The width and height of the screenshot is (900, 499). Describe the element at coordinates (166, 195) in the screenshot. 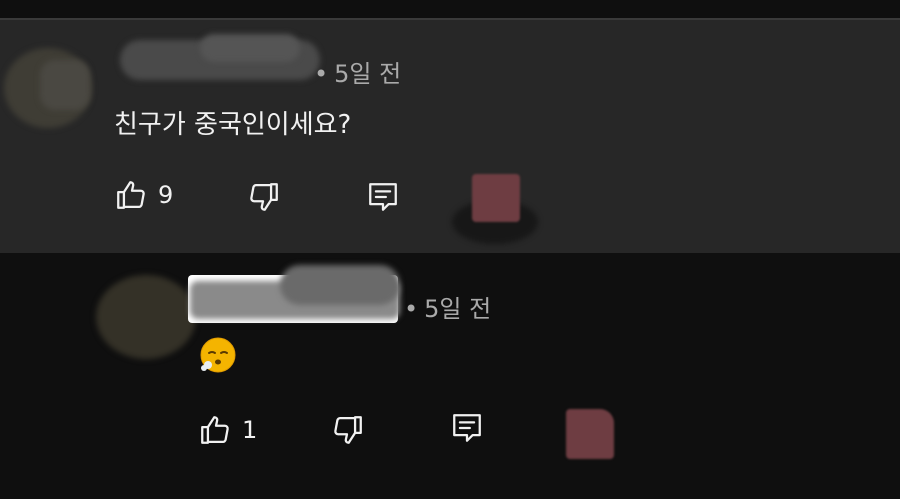

I see `like-count: 9` at that location.